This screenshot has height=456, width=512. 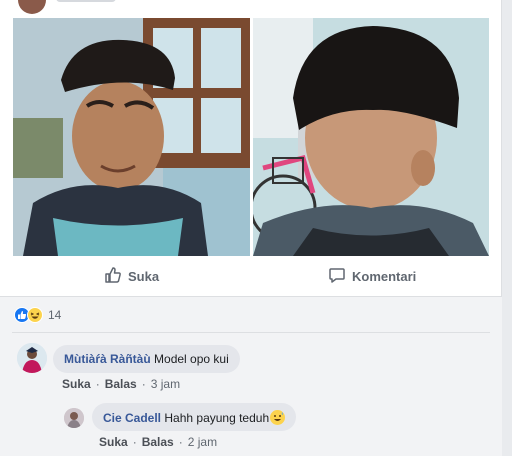 I want to click on reply-reply-link: Balas, so click(x=158, y=442).